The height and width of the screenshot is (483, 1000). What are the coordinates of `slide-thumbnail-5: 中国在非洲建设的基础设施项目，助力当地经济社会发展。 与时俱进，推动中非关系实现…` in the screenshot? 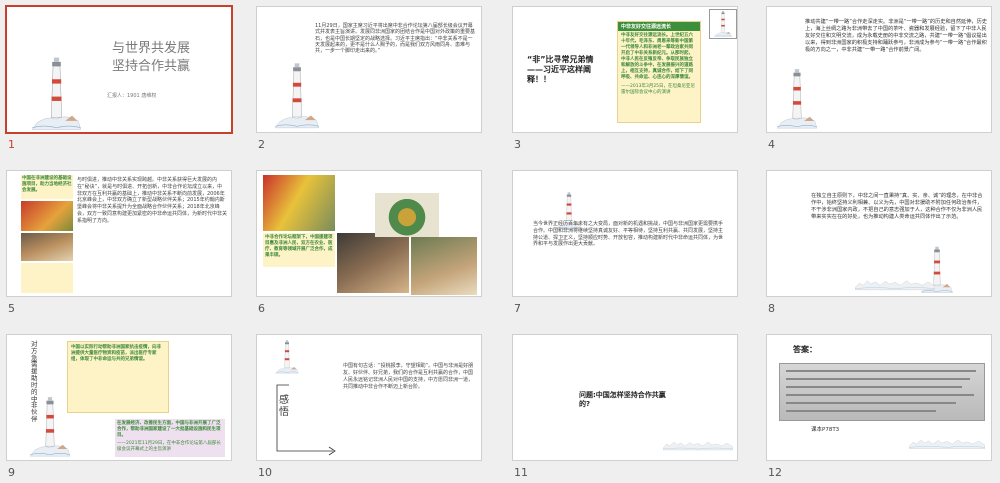 It's located at (119, 233).